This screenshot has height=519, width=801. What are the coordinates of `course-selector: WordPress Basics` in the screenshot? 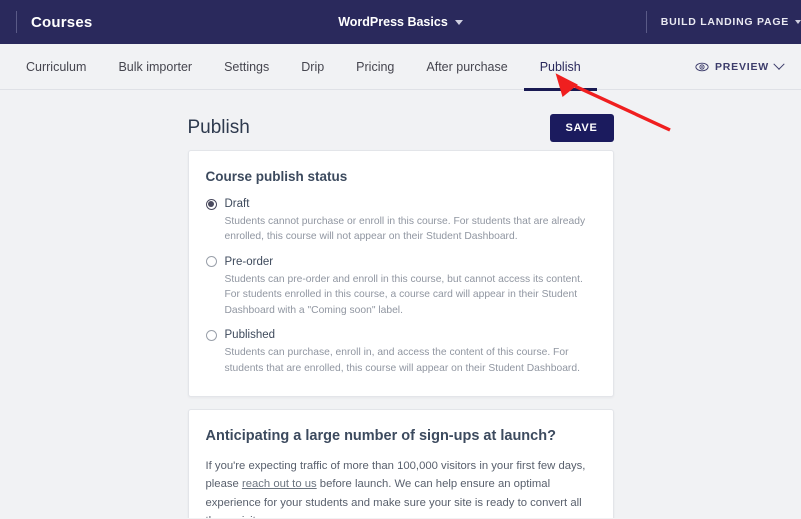 It's located at (400, 22).